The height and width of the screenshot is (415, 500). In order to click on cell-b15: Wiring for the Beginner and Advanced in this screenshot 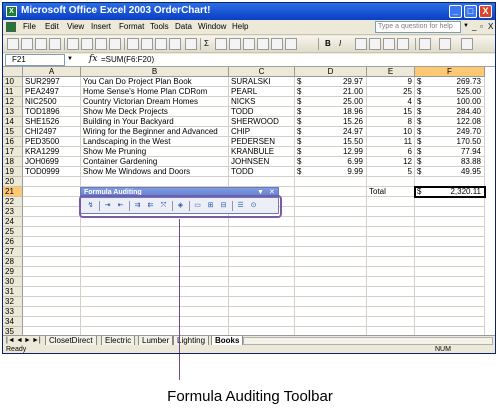, I will do `click(155, 132)`.